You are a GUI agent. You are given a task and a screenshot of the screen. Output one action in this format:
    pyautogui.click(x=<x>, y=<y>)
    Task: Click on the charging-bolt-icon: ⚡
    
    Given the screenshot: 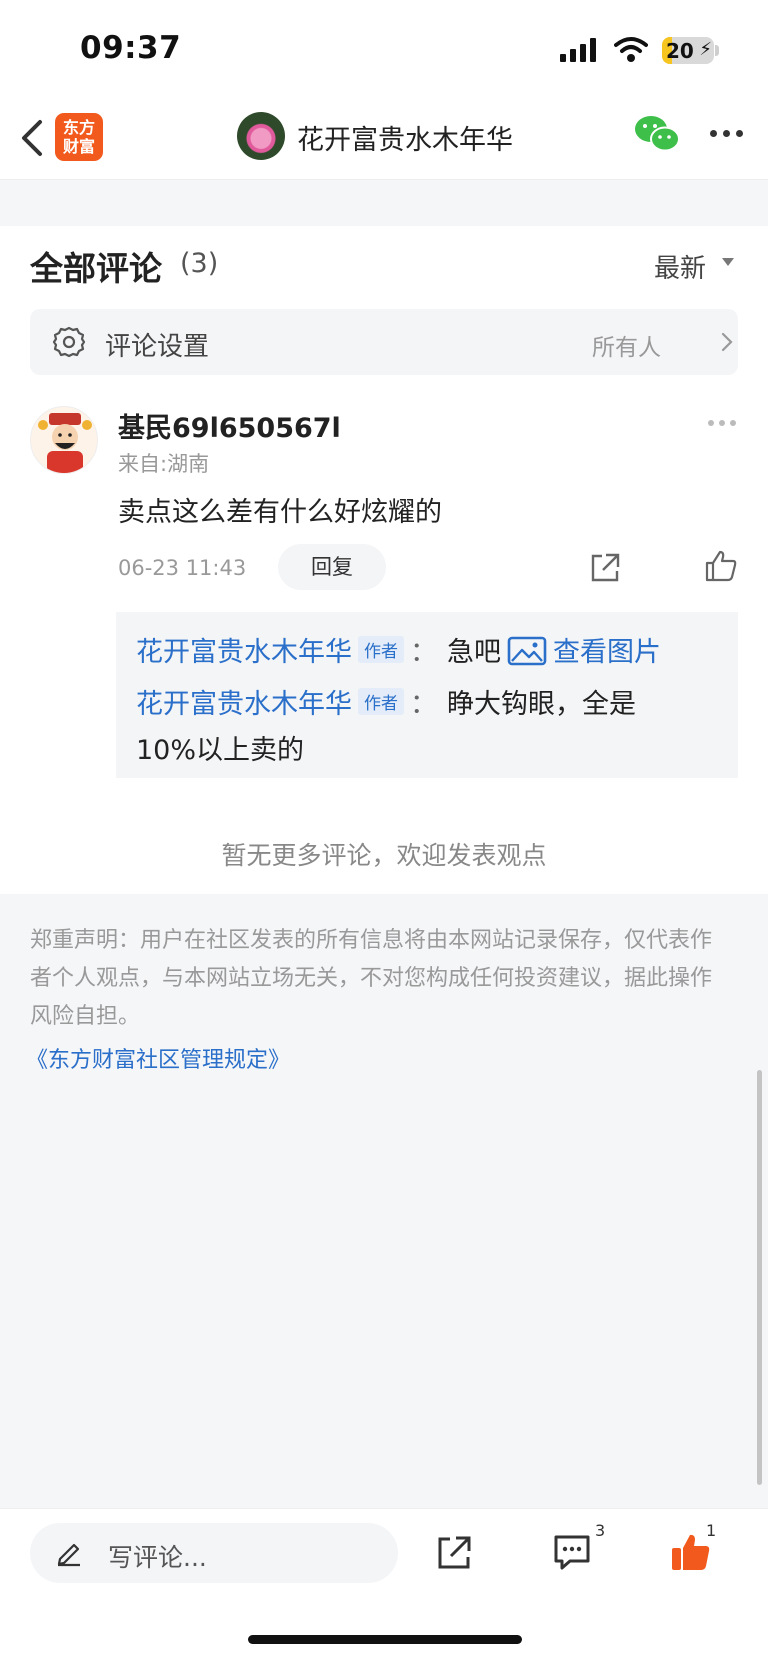 What is the action you would take?
    pyautogui.click(x=705, y=49)
    